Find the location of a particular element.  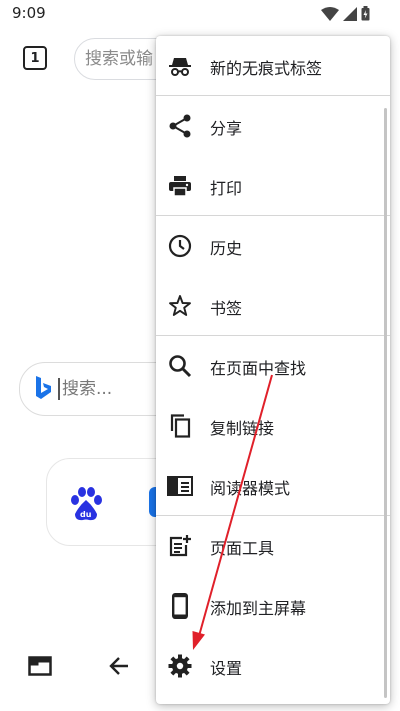

baidu-icon: du is located at coordinates (86, 504).